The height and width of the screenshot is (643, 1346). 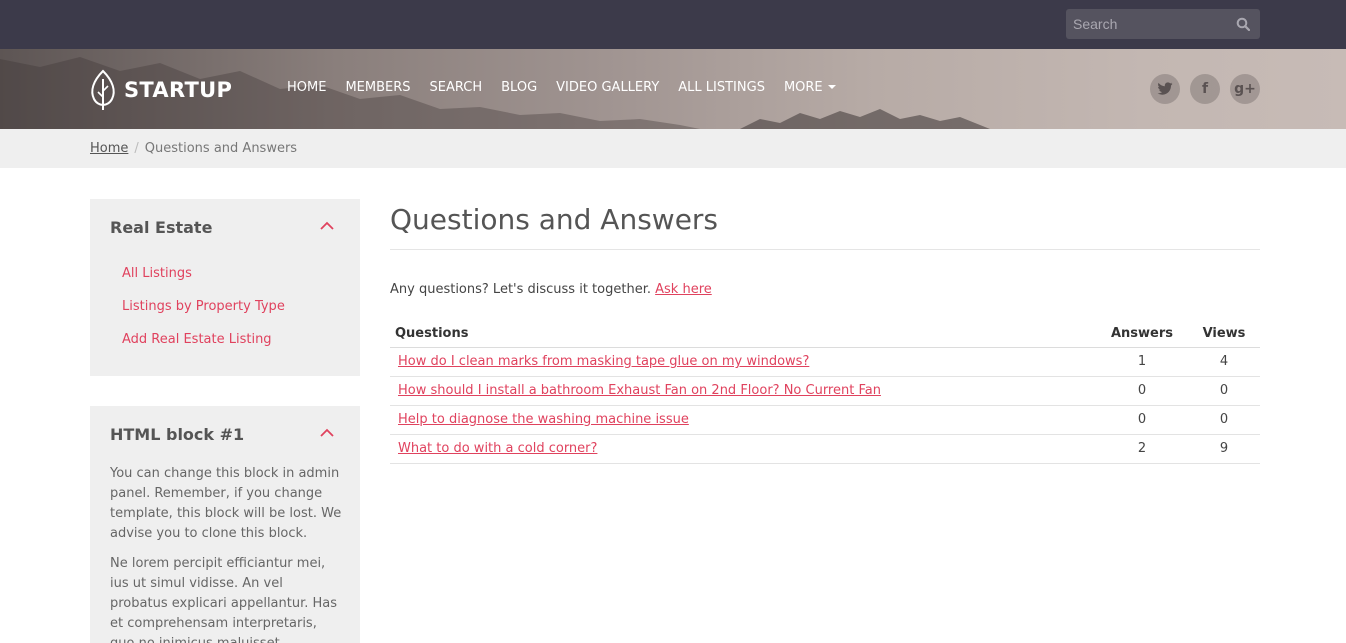 I want to click on search-box, so click(x=1163, y=24).